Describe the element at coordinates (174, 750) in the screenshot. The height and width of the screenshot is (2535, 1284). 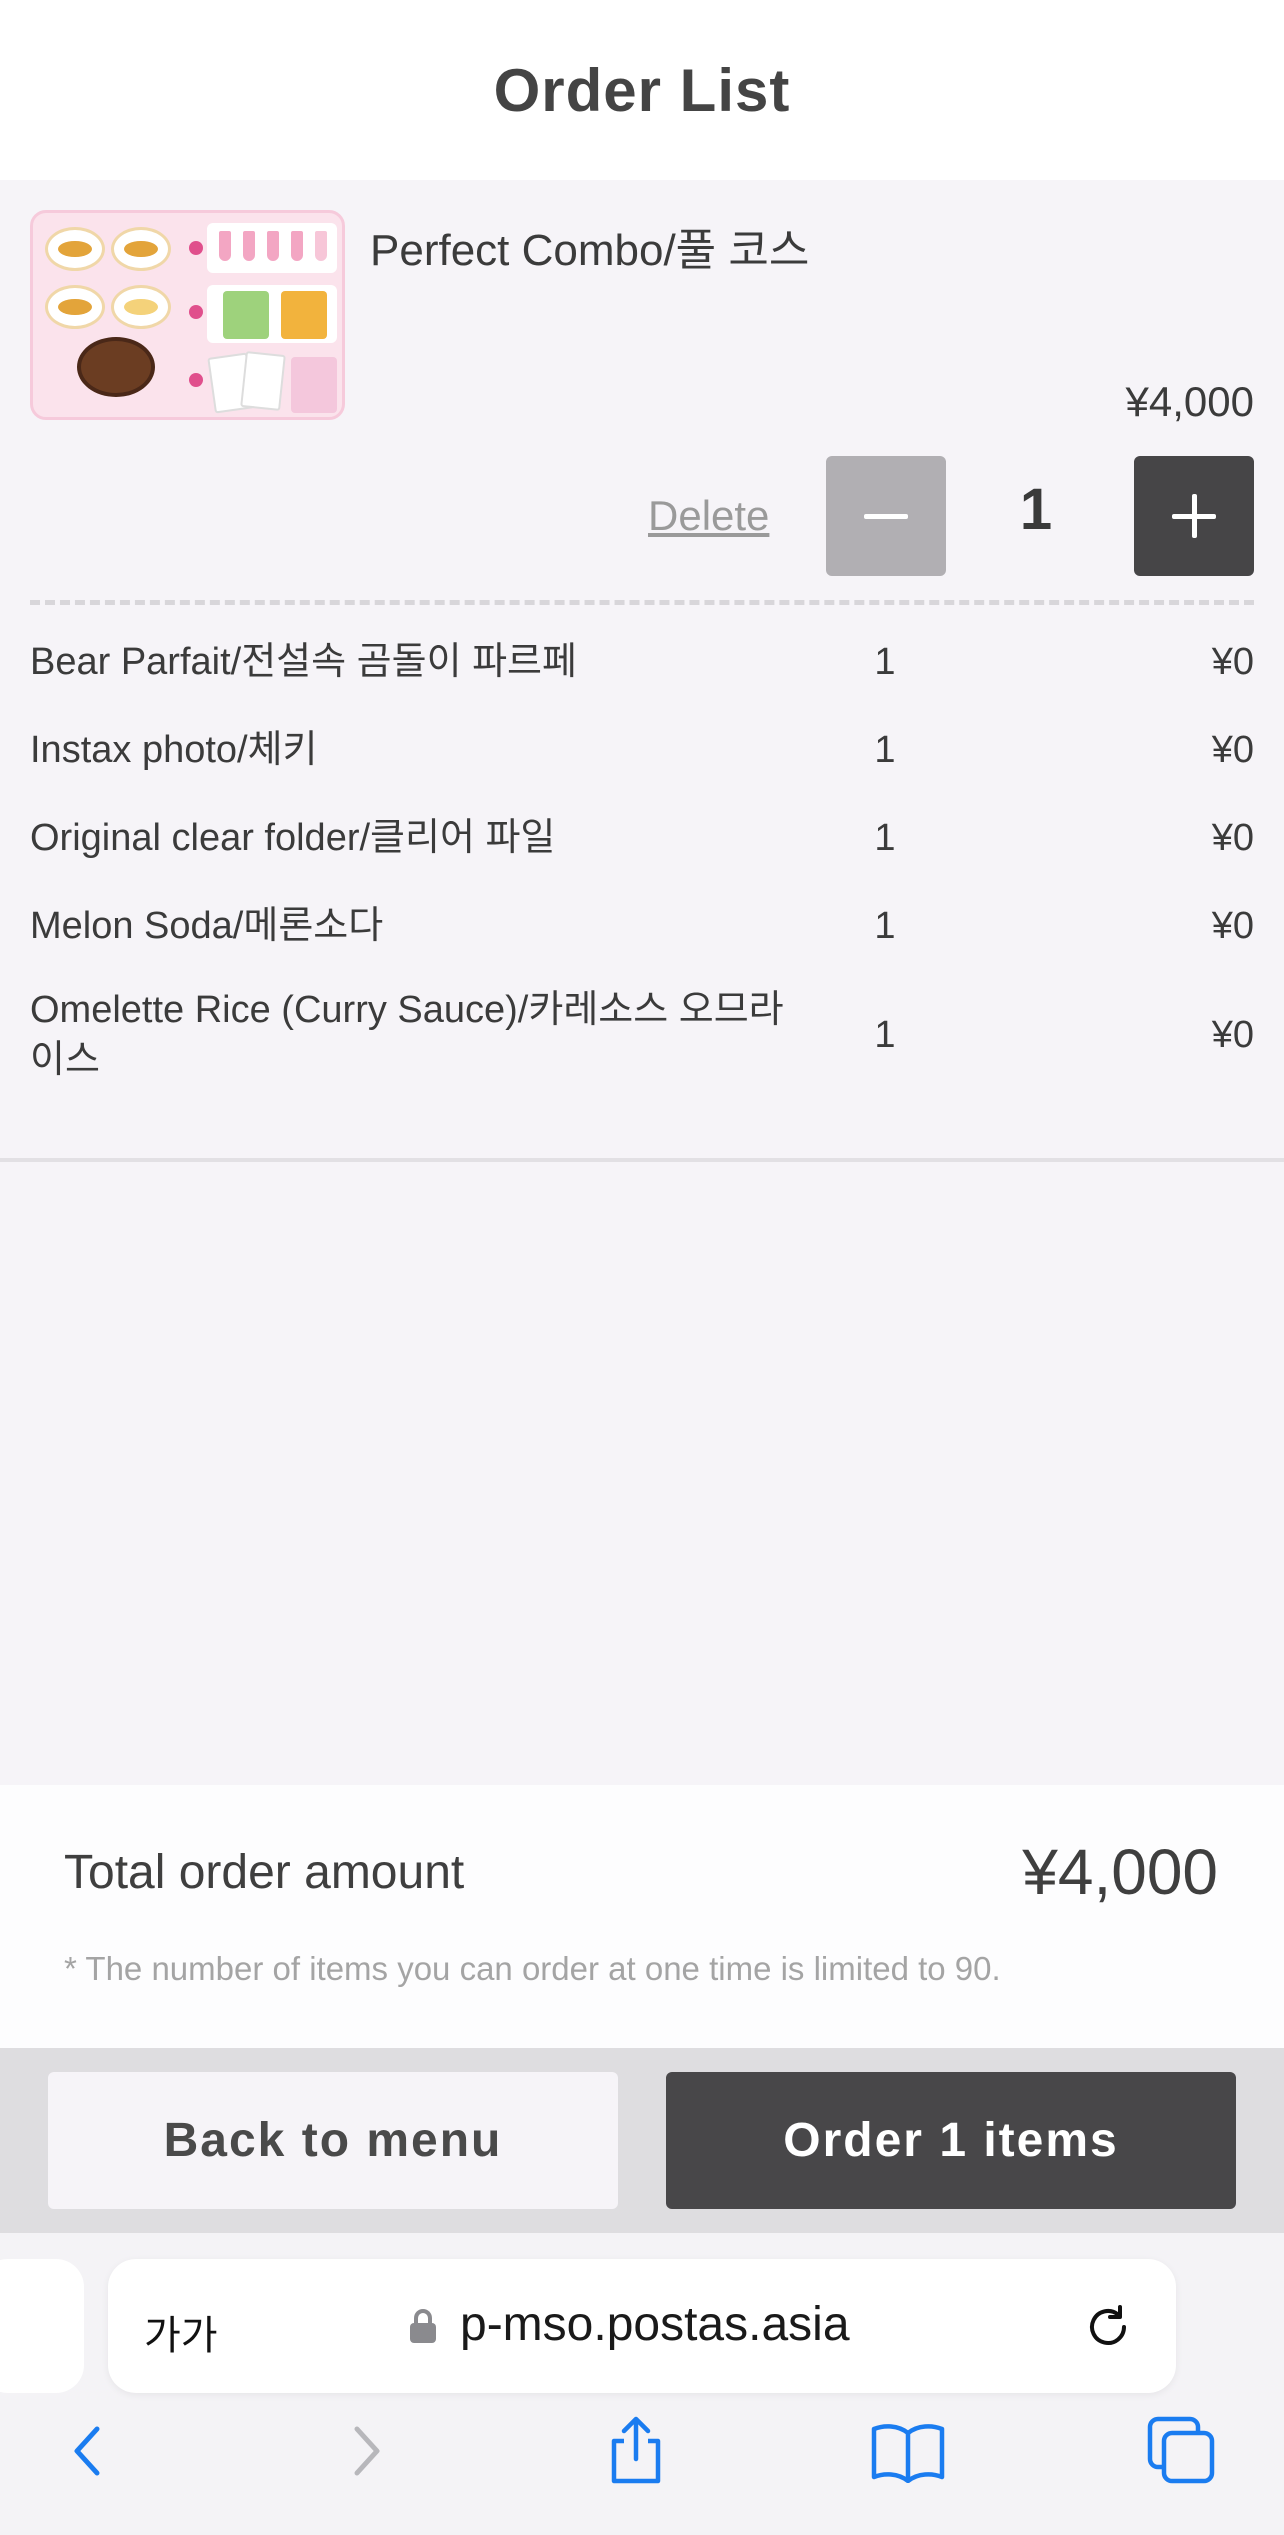
I see `sub-item-name: Instax photo/체키` at that location.